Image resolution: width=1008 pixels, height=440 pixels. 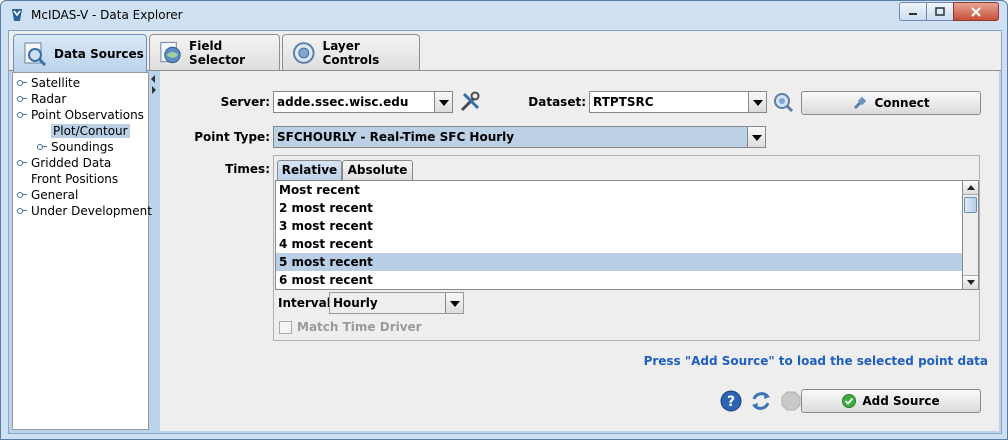 I want to click on tab-data-sources: Data Sources, so click(x=80, y=53).